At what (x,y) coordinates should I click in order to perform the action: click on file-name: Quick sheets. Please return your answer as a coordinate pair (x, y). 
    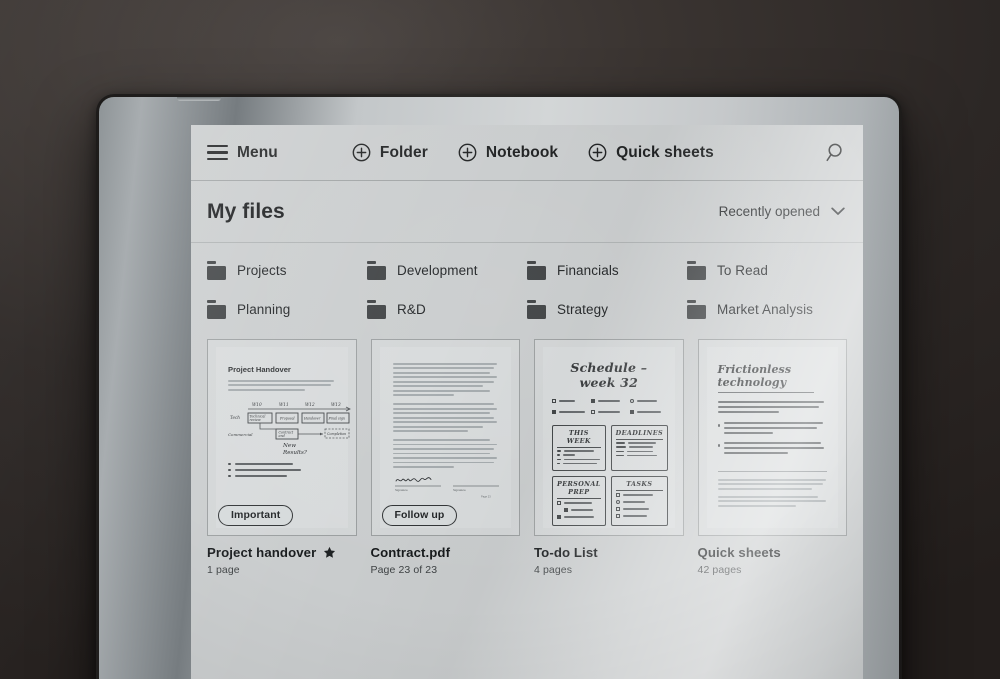
    Looking at the image, I should click on (739, 552).